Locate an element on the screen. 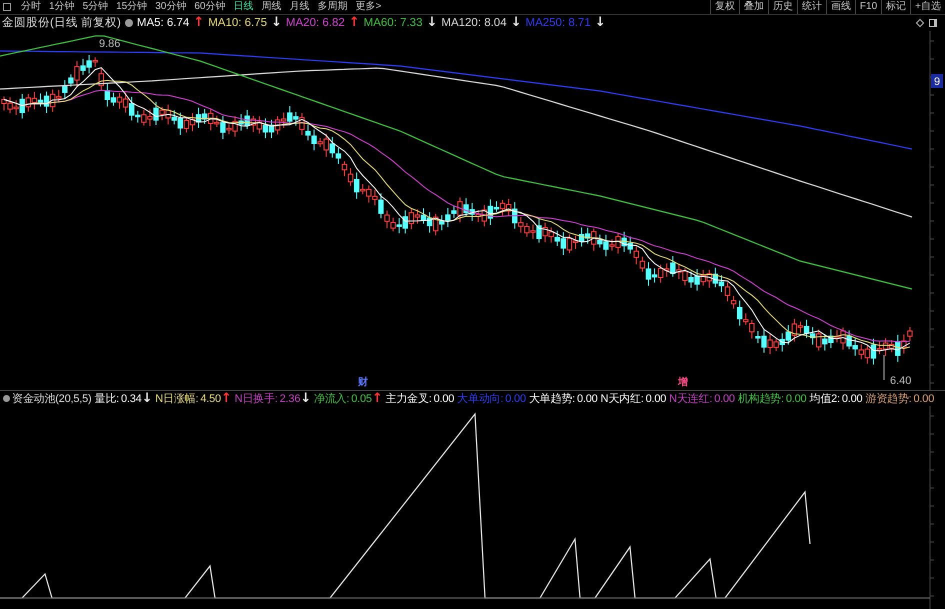 This screenshot has height=609, width=945. moving-average-value: MA5: 6.74 is located at coordinates (163, 23).